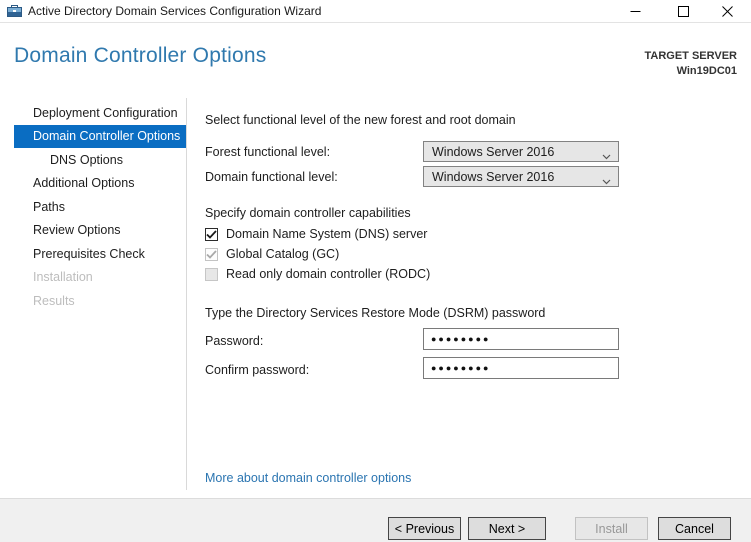 This screenshot has height=542, width=751. Describe the element at coordinates (328, 274) in the screenshot. I see `rodc-checkbox-label: Read only domain controller (RODC)` at that location.